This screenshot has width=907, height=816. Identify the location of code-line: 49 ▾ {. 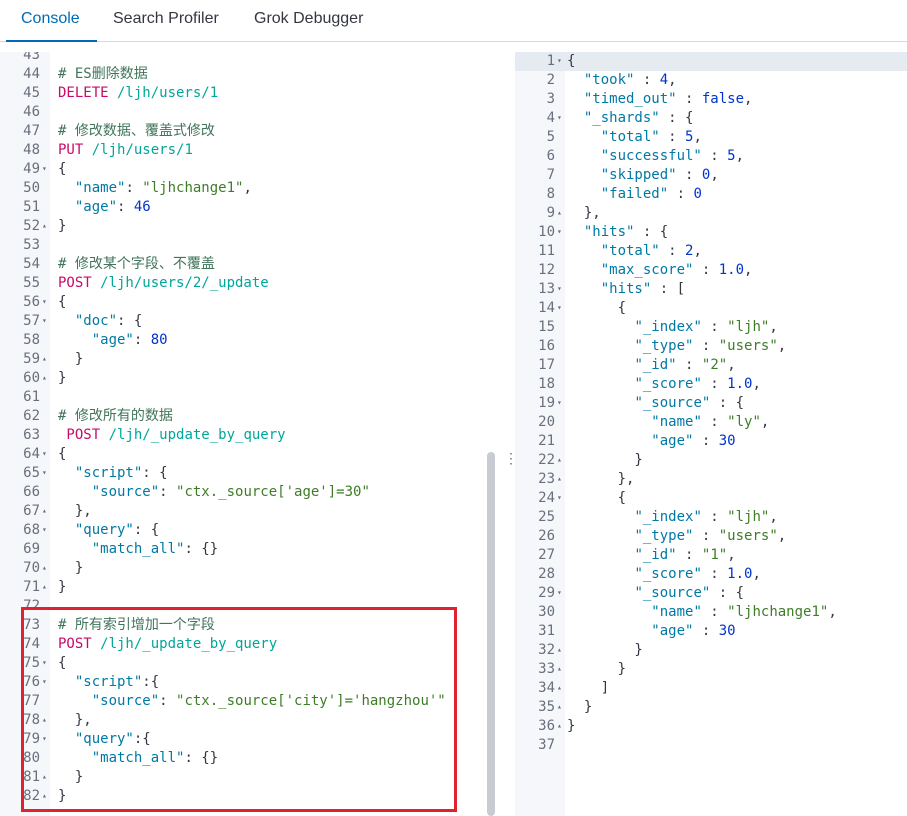
(242, 169).